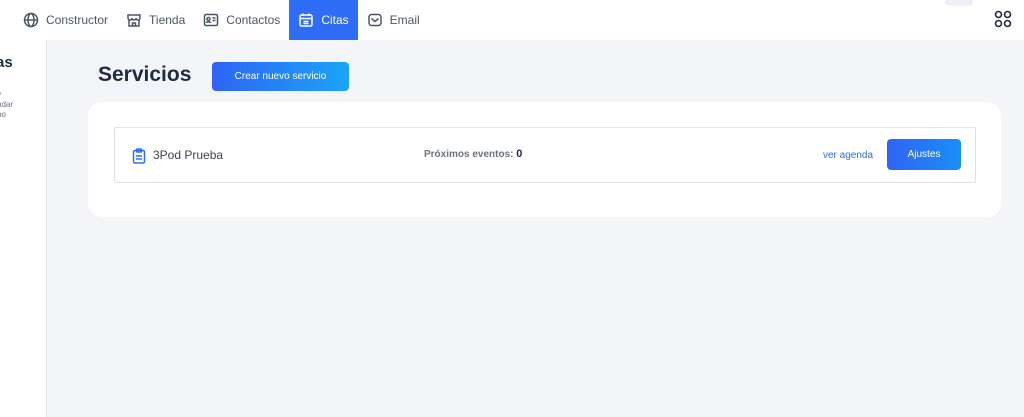 This screenshot has width=1024, height=417. I want to click on service-name: 3Pod Prueba, so click(188, 155).